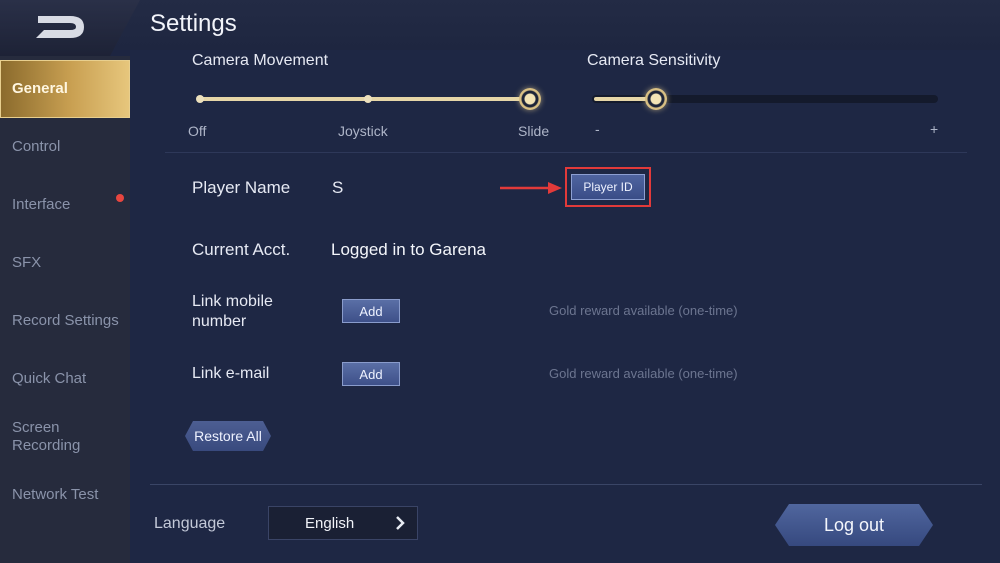 Image resolution: width=1000 pixels, height=563 pixels. Describe the element at coordinates (41, 204) in the screenshot. I see `sidebar-item-label: Interface` at that location.